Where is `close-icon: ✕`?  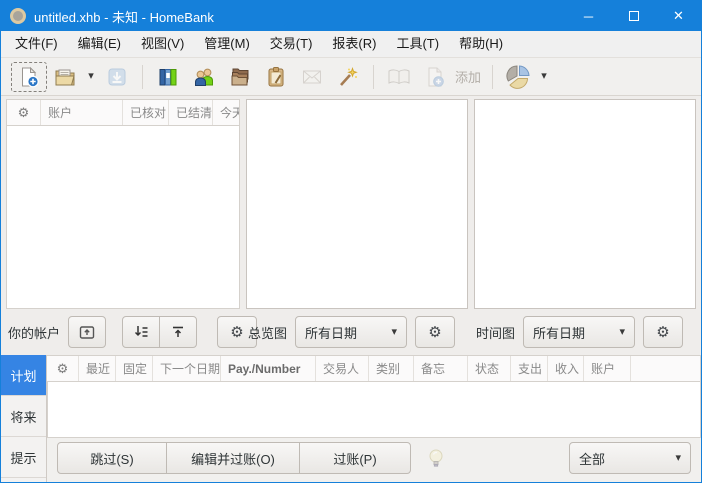
close-icon: ✕ is located at coordinates (678, 15).